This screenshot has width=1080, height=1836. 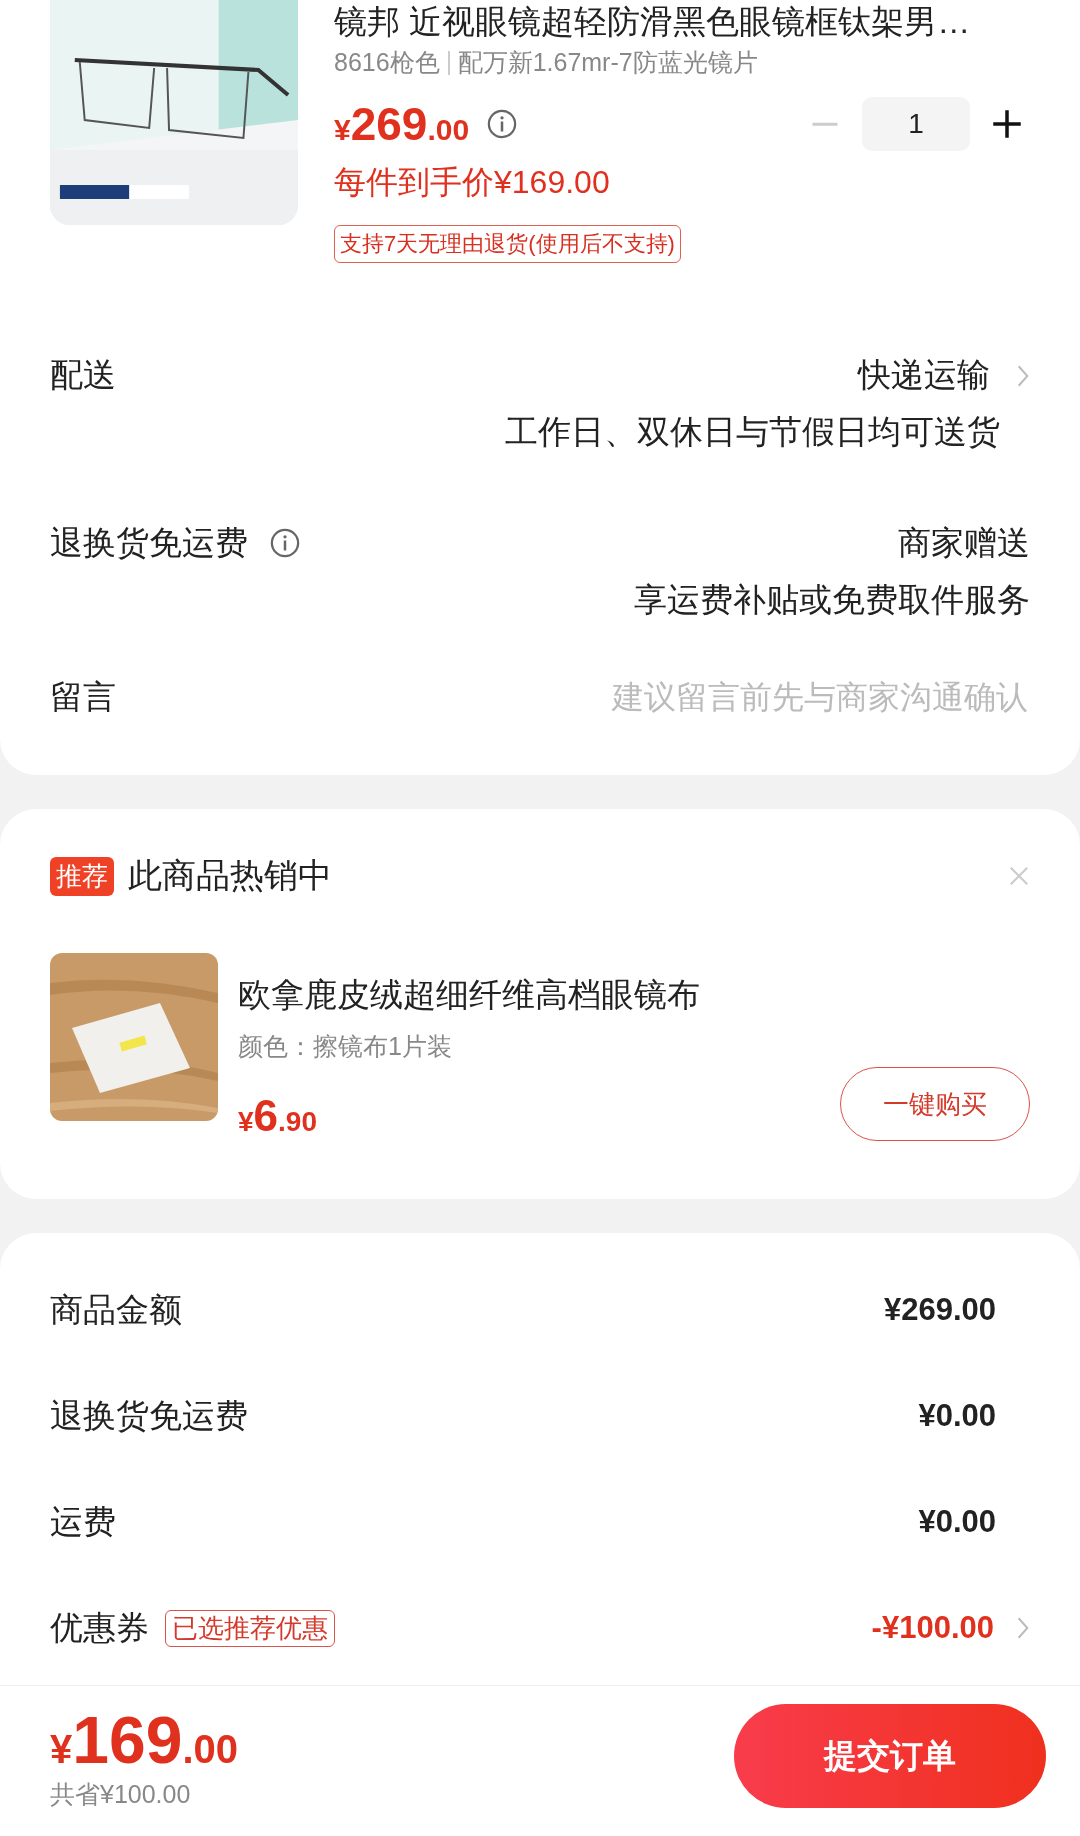 What do you see at coordinates (250, 1628) in the screenshot?
I see `coupon-tag: 已选推荐优惠` at bounding box center [250, 1628].